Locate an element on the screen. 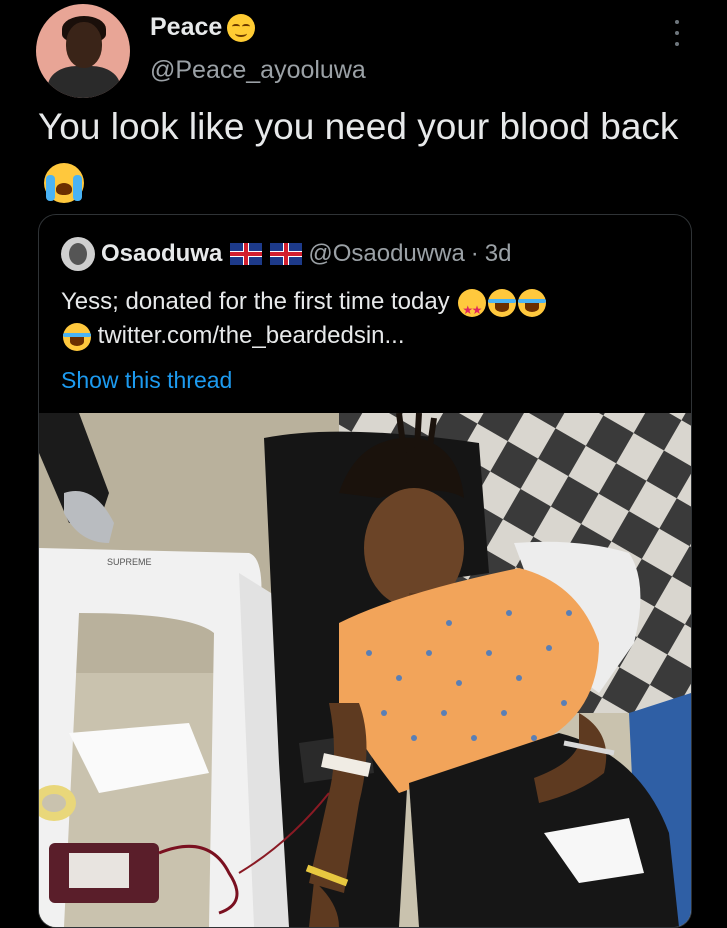 Image resolution: width=727 pixels, height=928 pixels. quoted-author-avatar is located at coordinates (78, 254).